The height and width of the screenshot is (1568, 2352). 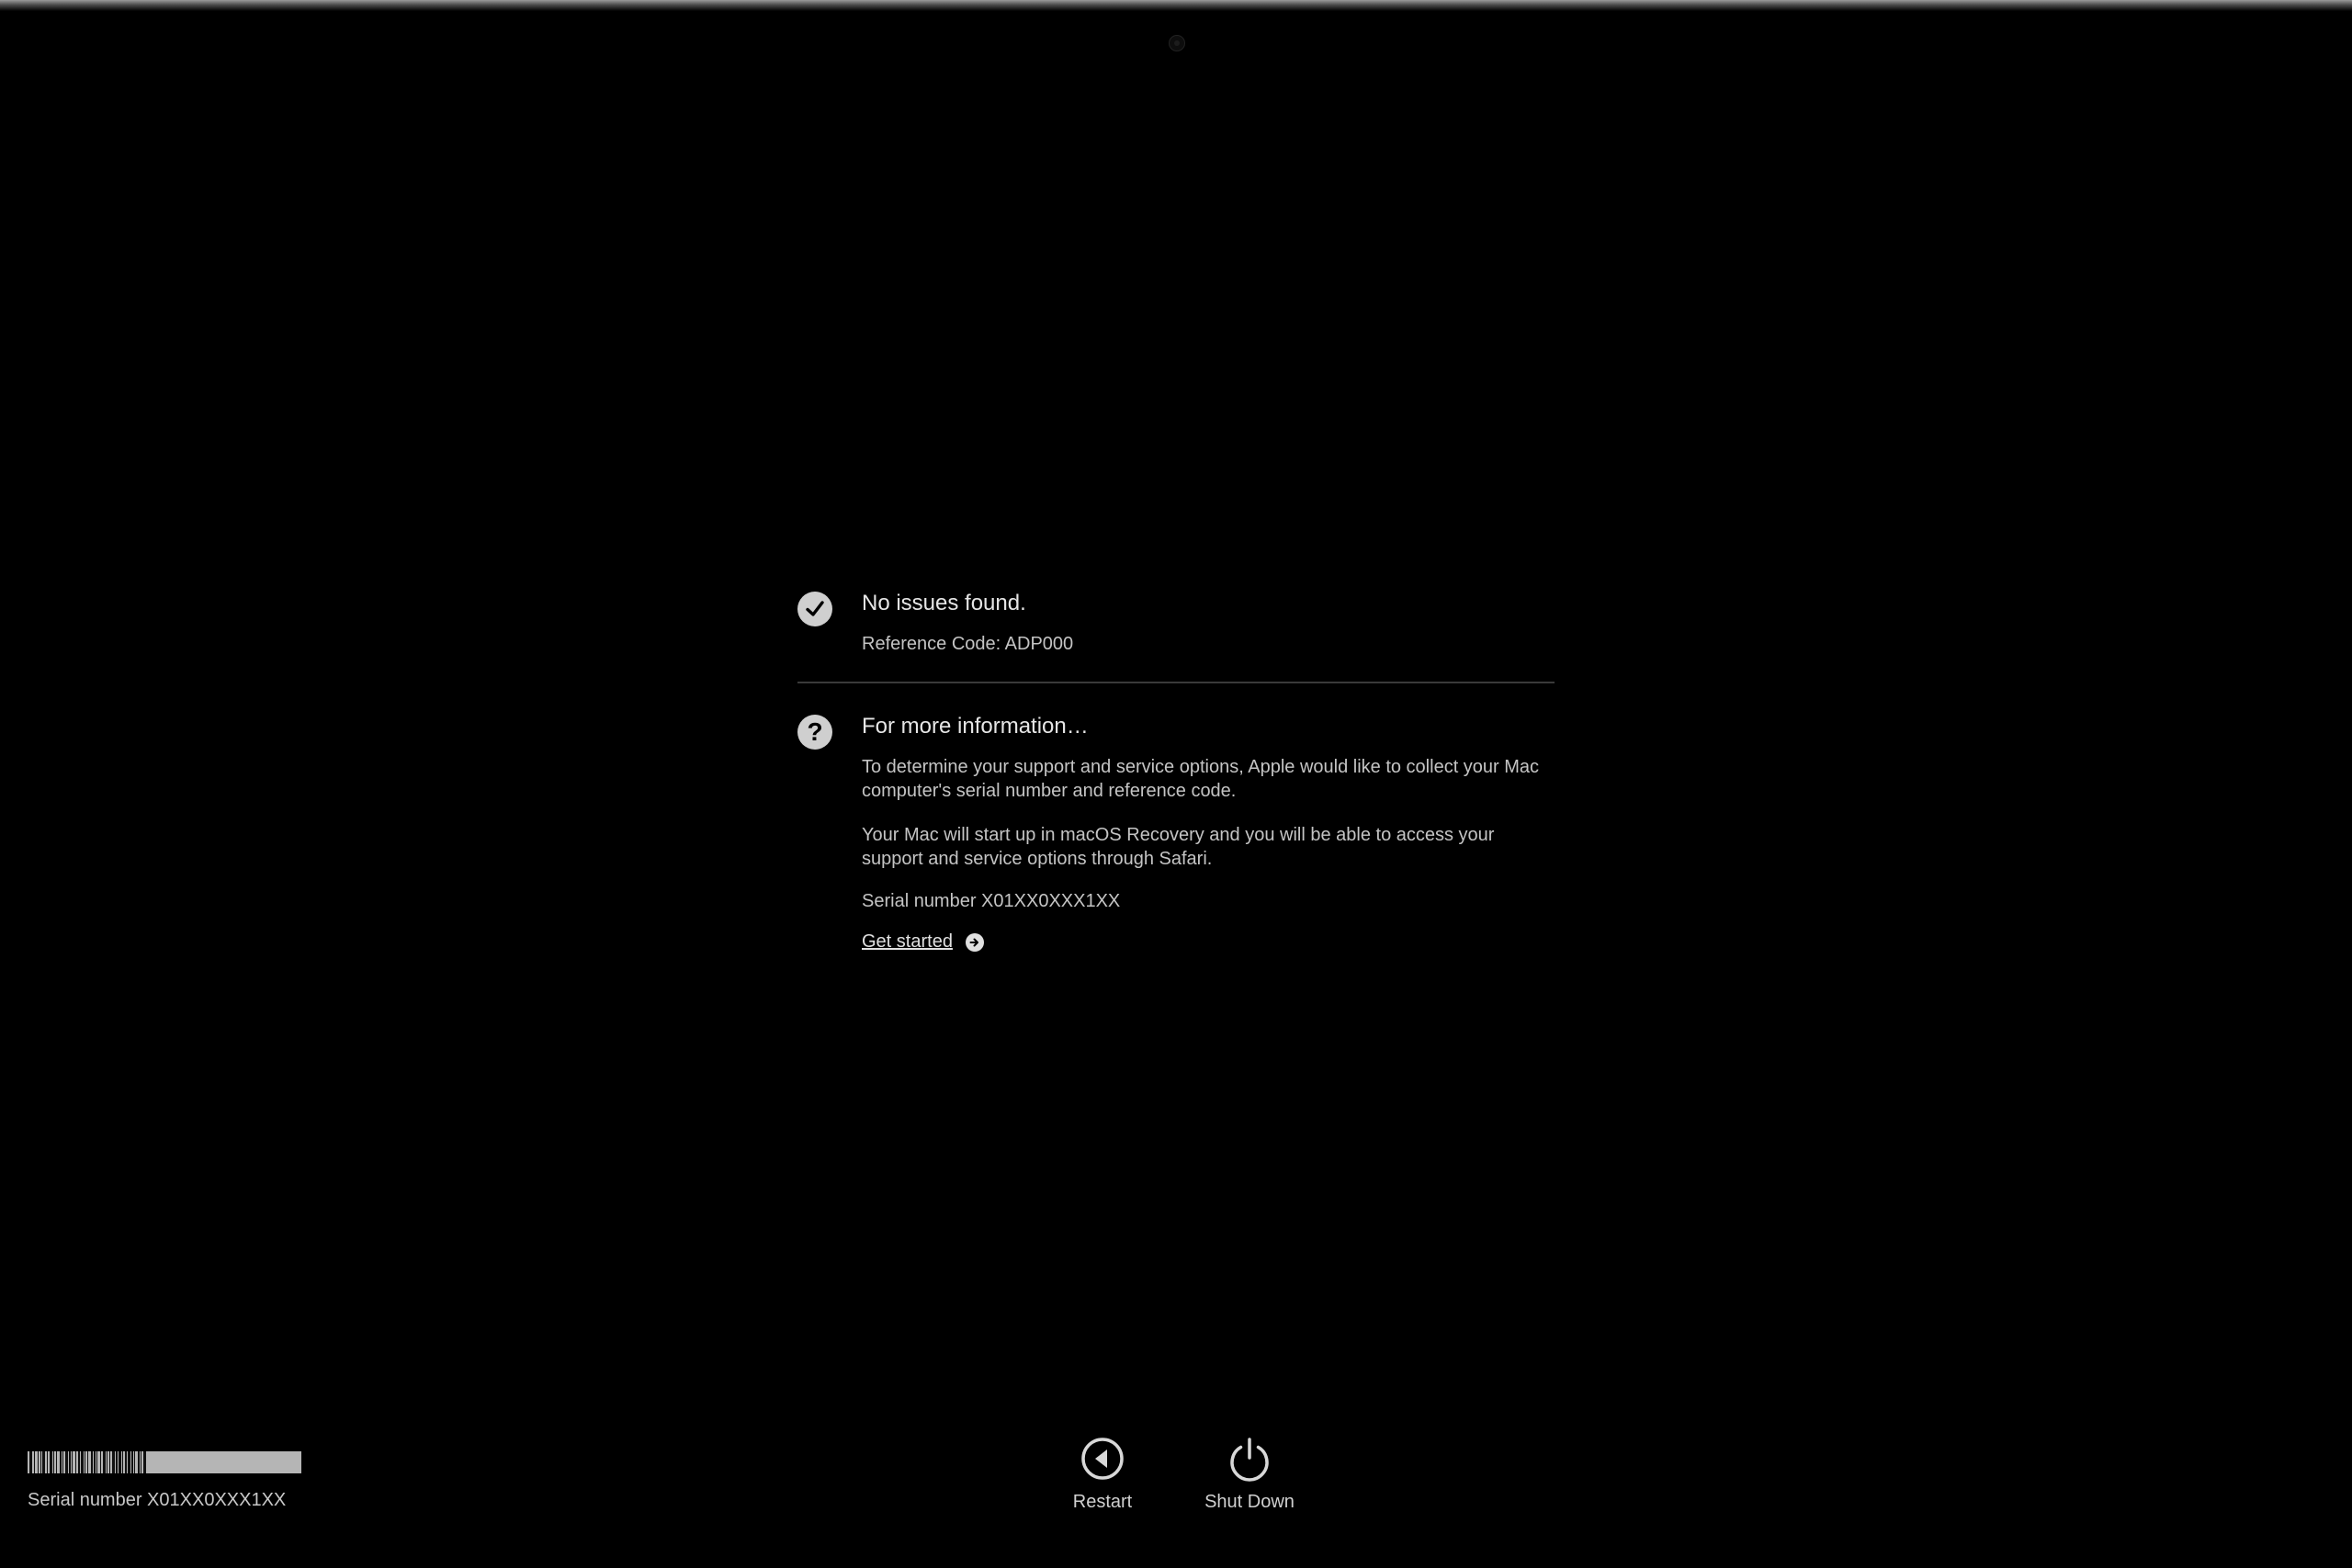 I want to click on restart-icon, so click(x=1102, y=1459).